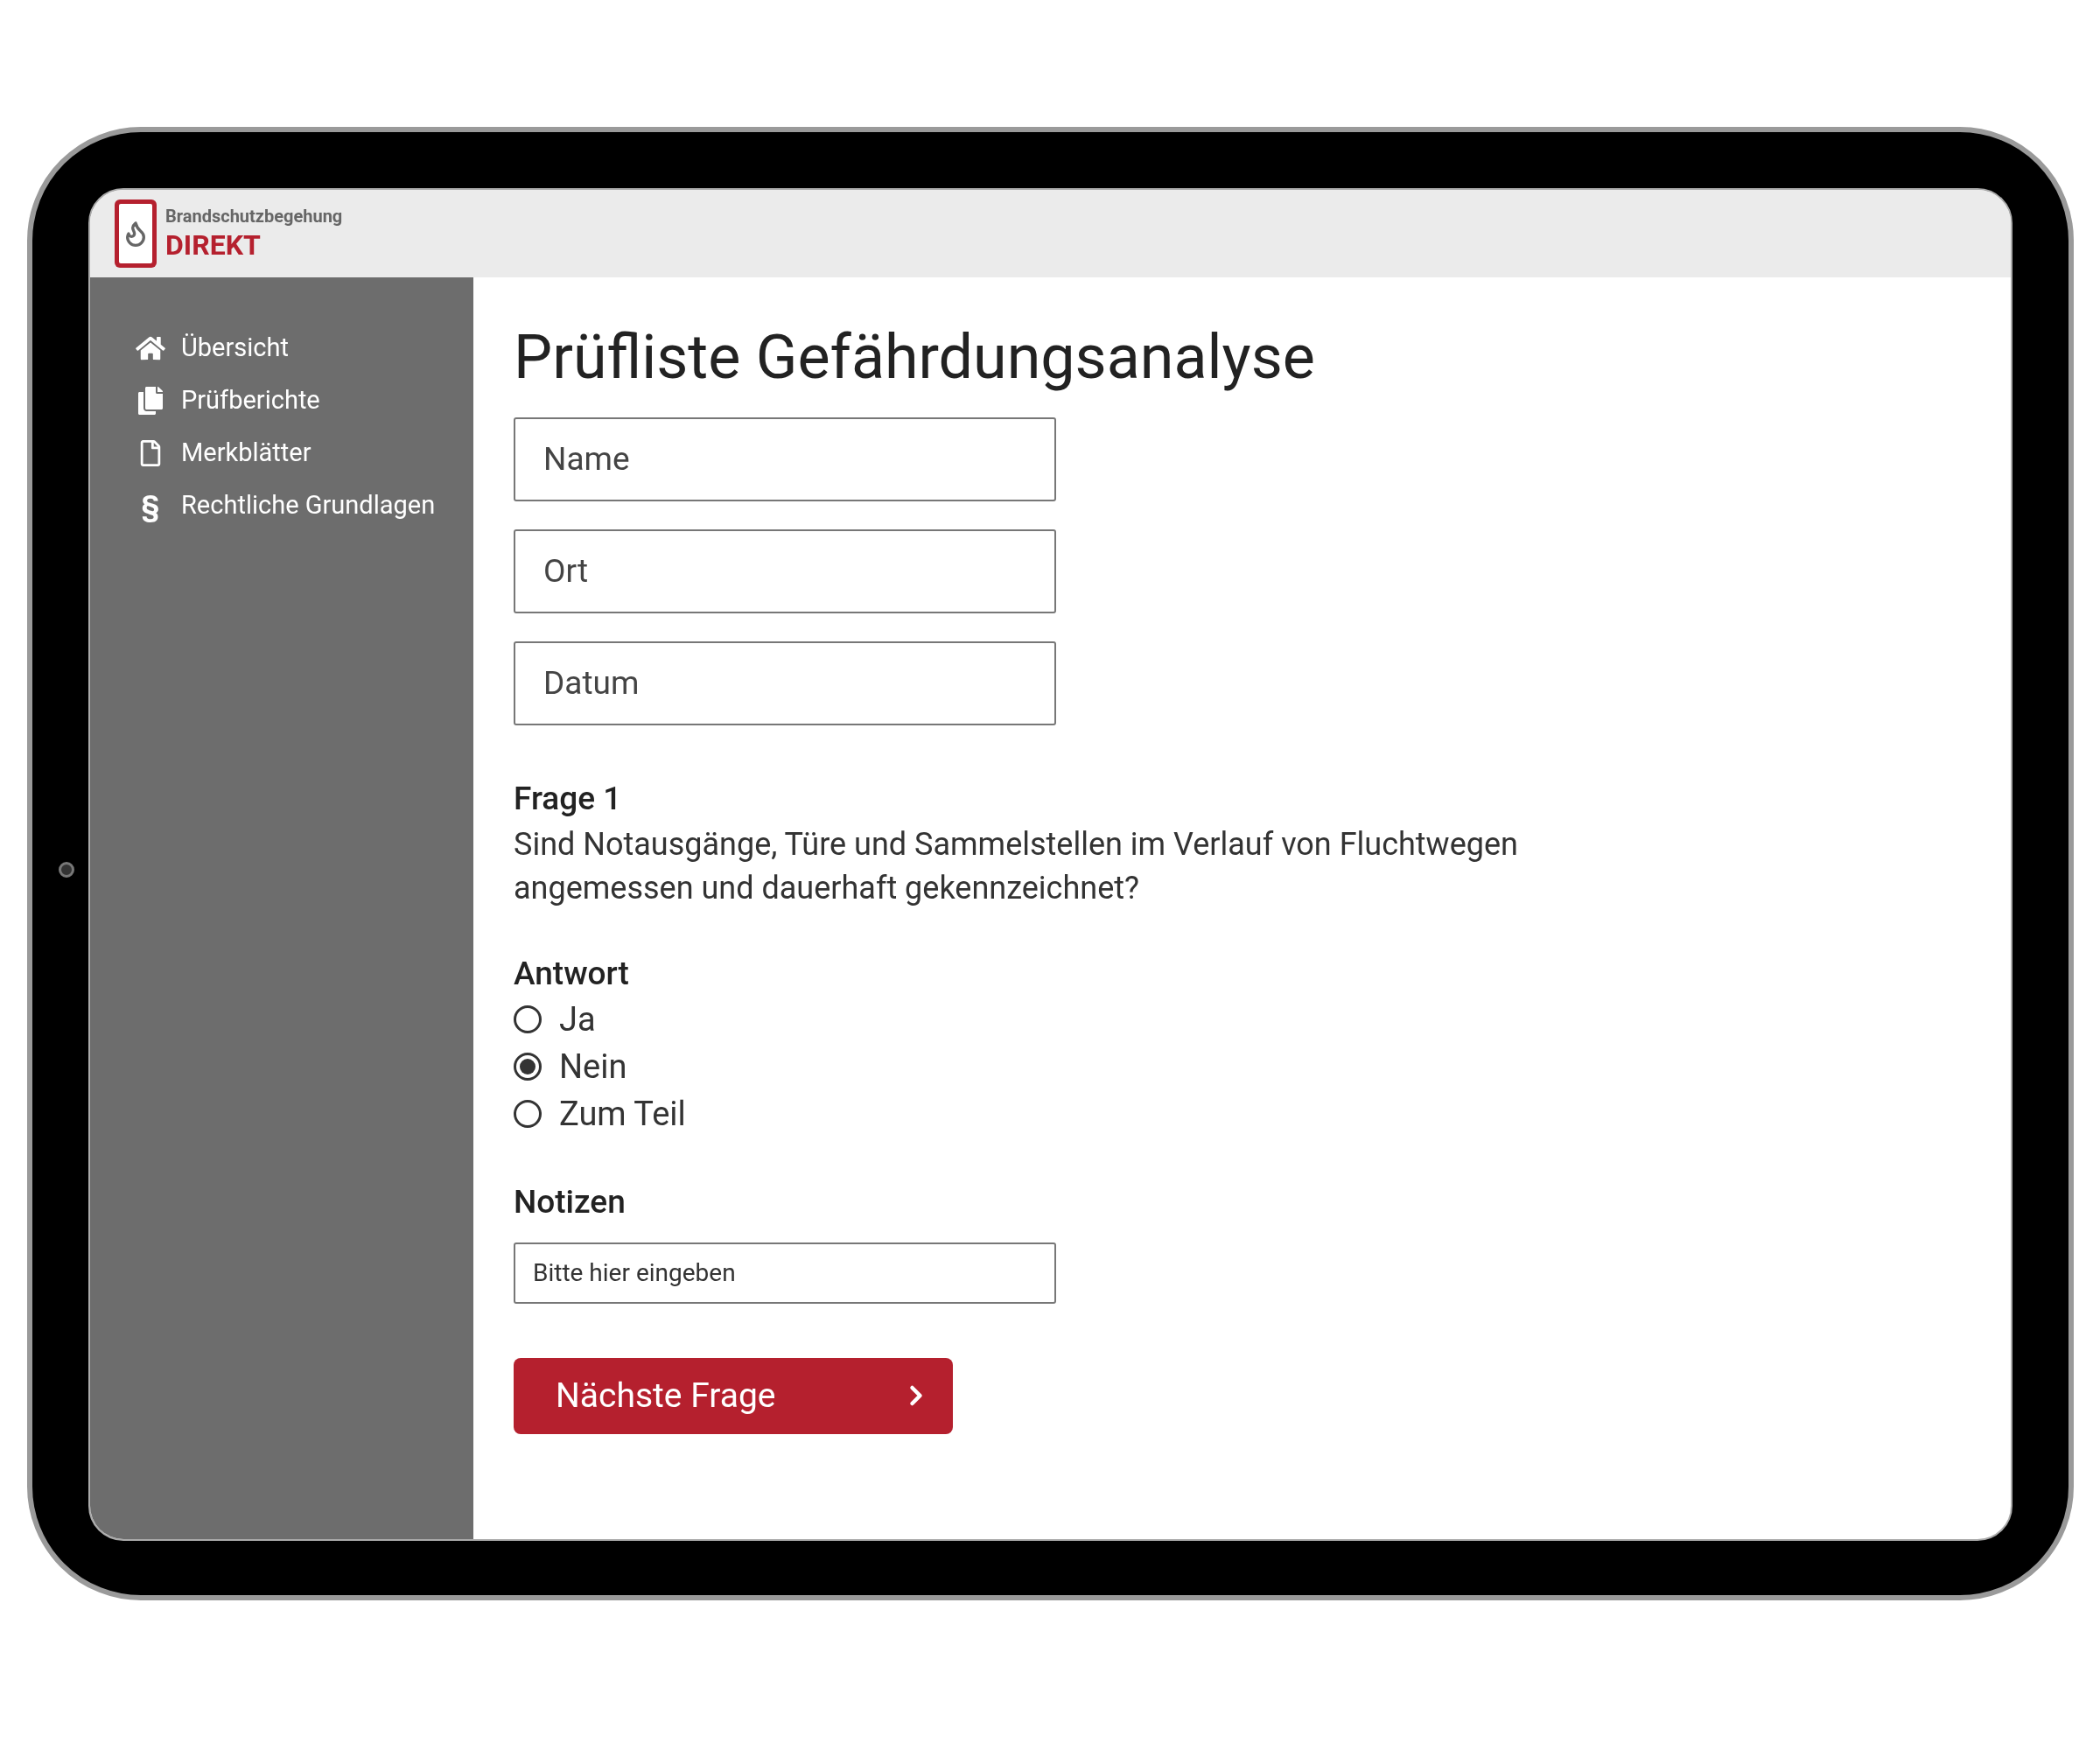 This screenshot has height=1750, width=2100. I want to click on sidebar-item: Übersicht, so click(303, 348).